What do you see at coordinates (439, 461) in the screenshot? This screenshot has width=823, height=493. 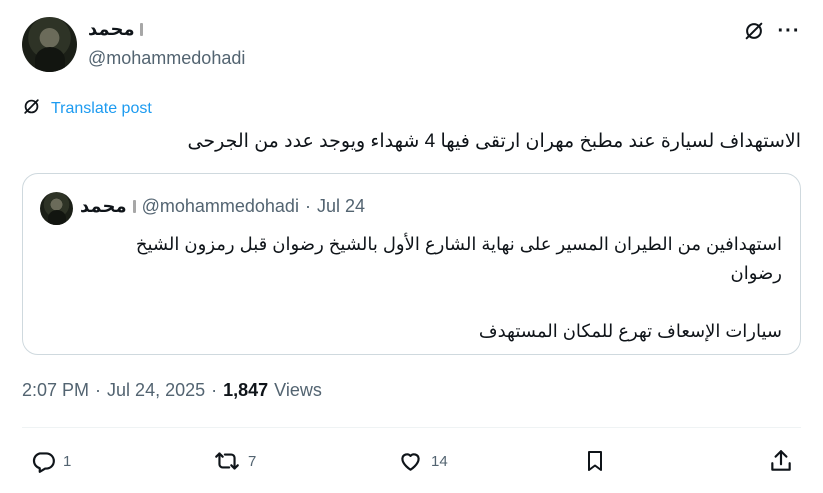 I see `like-count: 14` at bounding box center [439, 461].